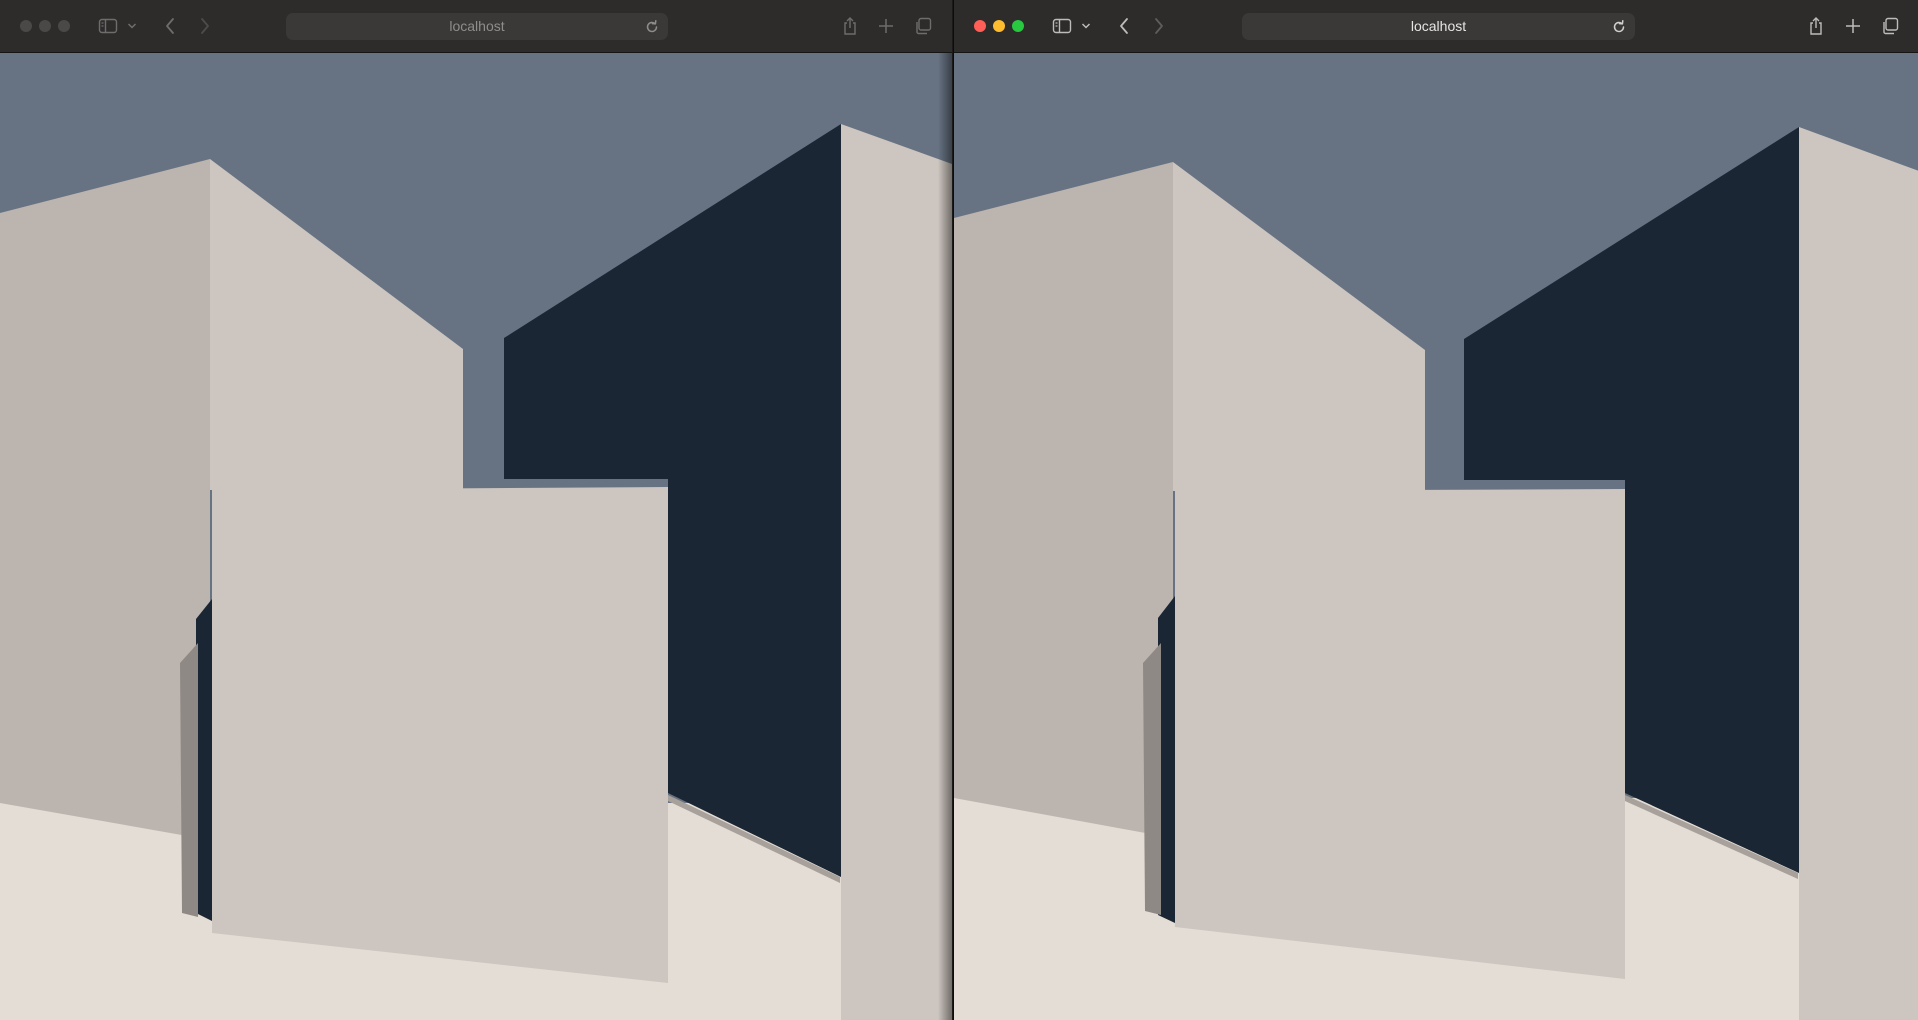 The height and width of the screenshot is (1020, 1918). Describe the element at coordinates (204, 760) in the screenshot. I see `doorway-gap` at that location.